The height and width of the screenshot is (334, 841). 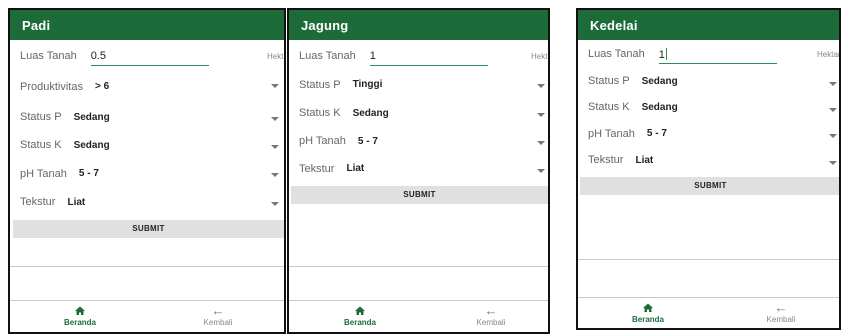 I want to click on select-value: > 6, so click(x=102, y=86).